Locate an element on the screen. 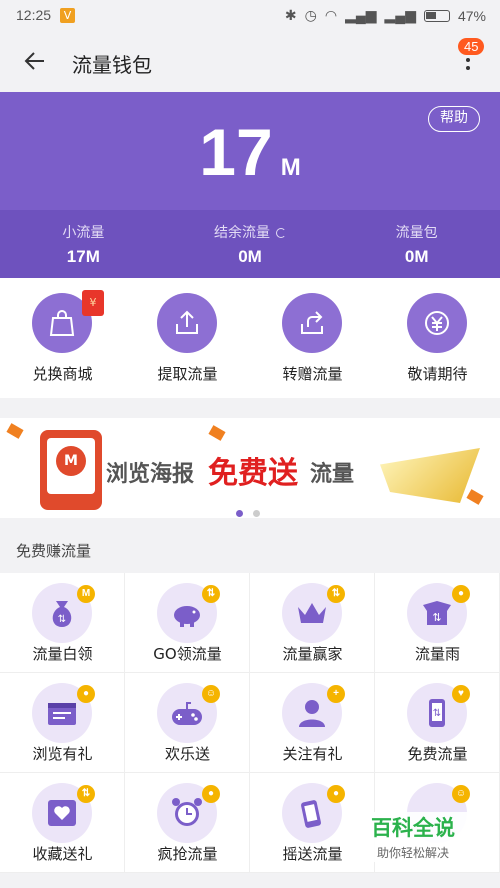 This screenshot has height=888, width=500. earn-item-browse-gift: ● 浏览有礼 is located at coordinates (62, 723).